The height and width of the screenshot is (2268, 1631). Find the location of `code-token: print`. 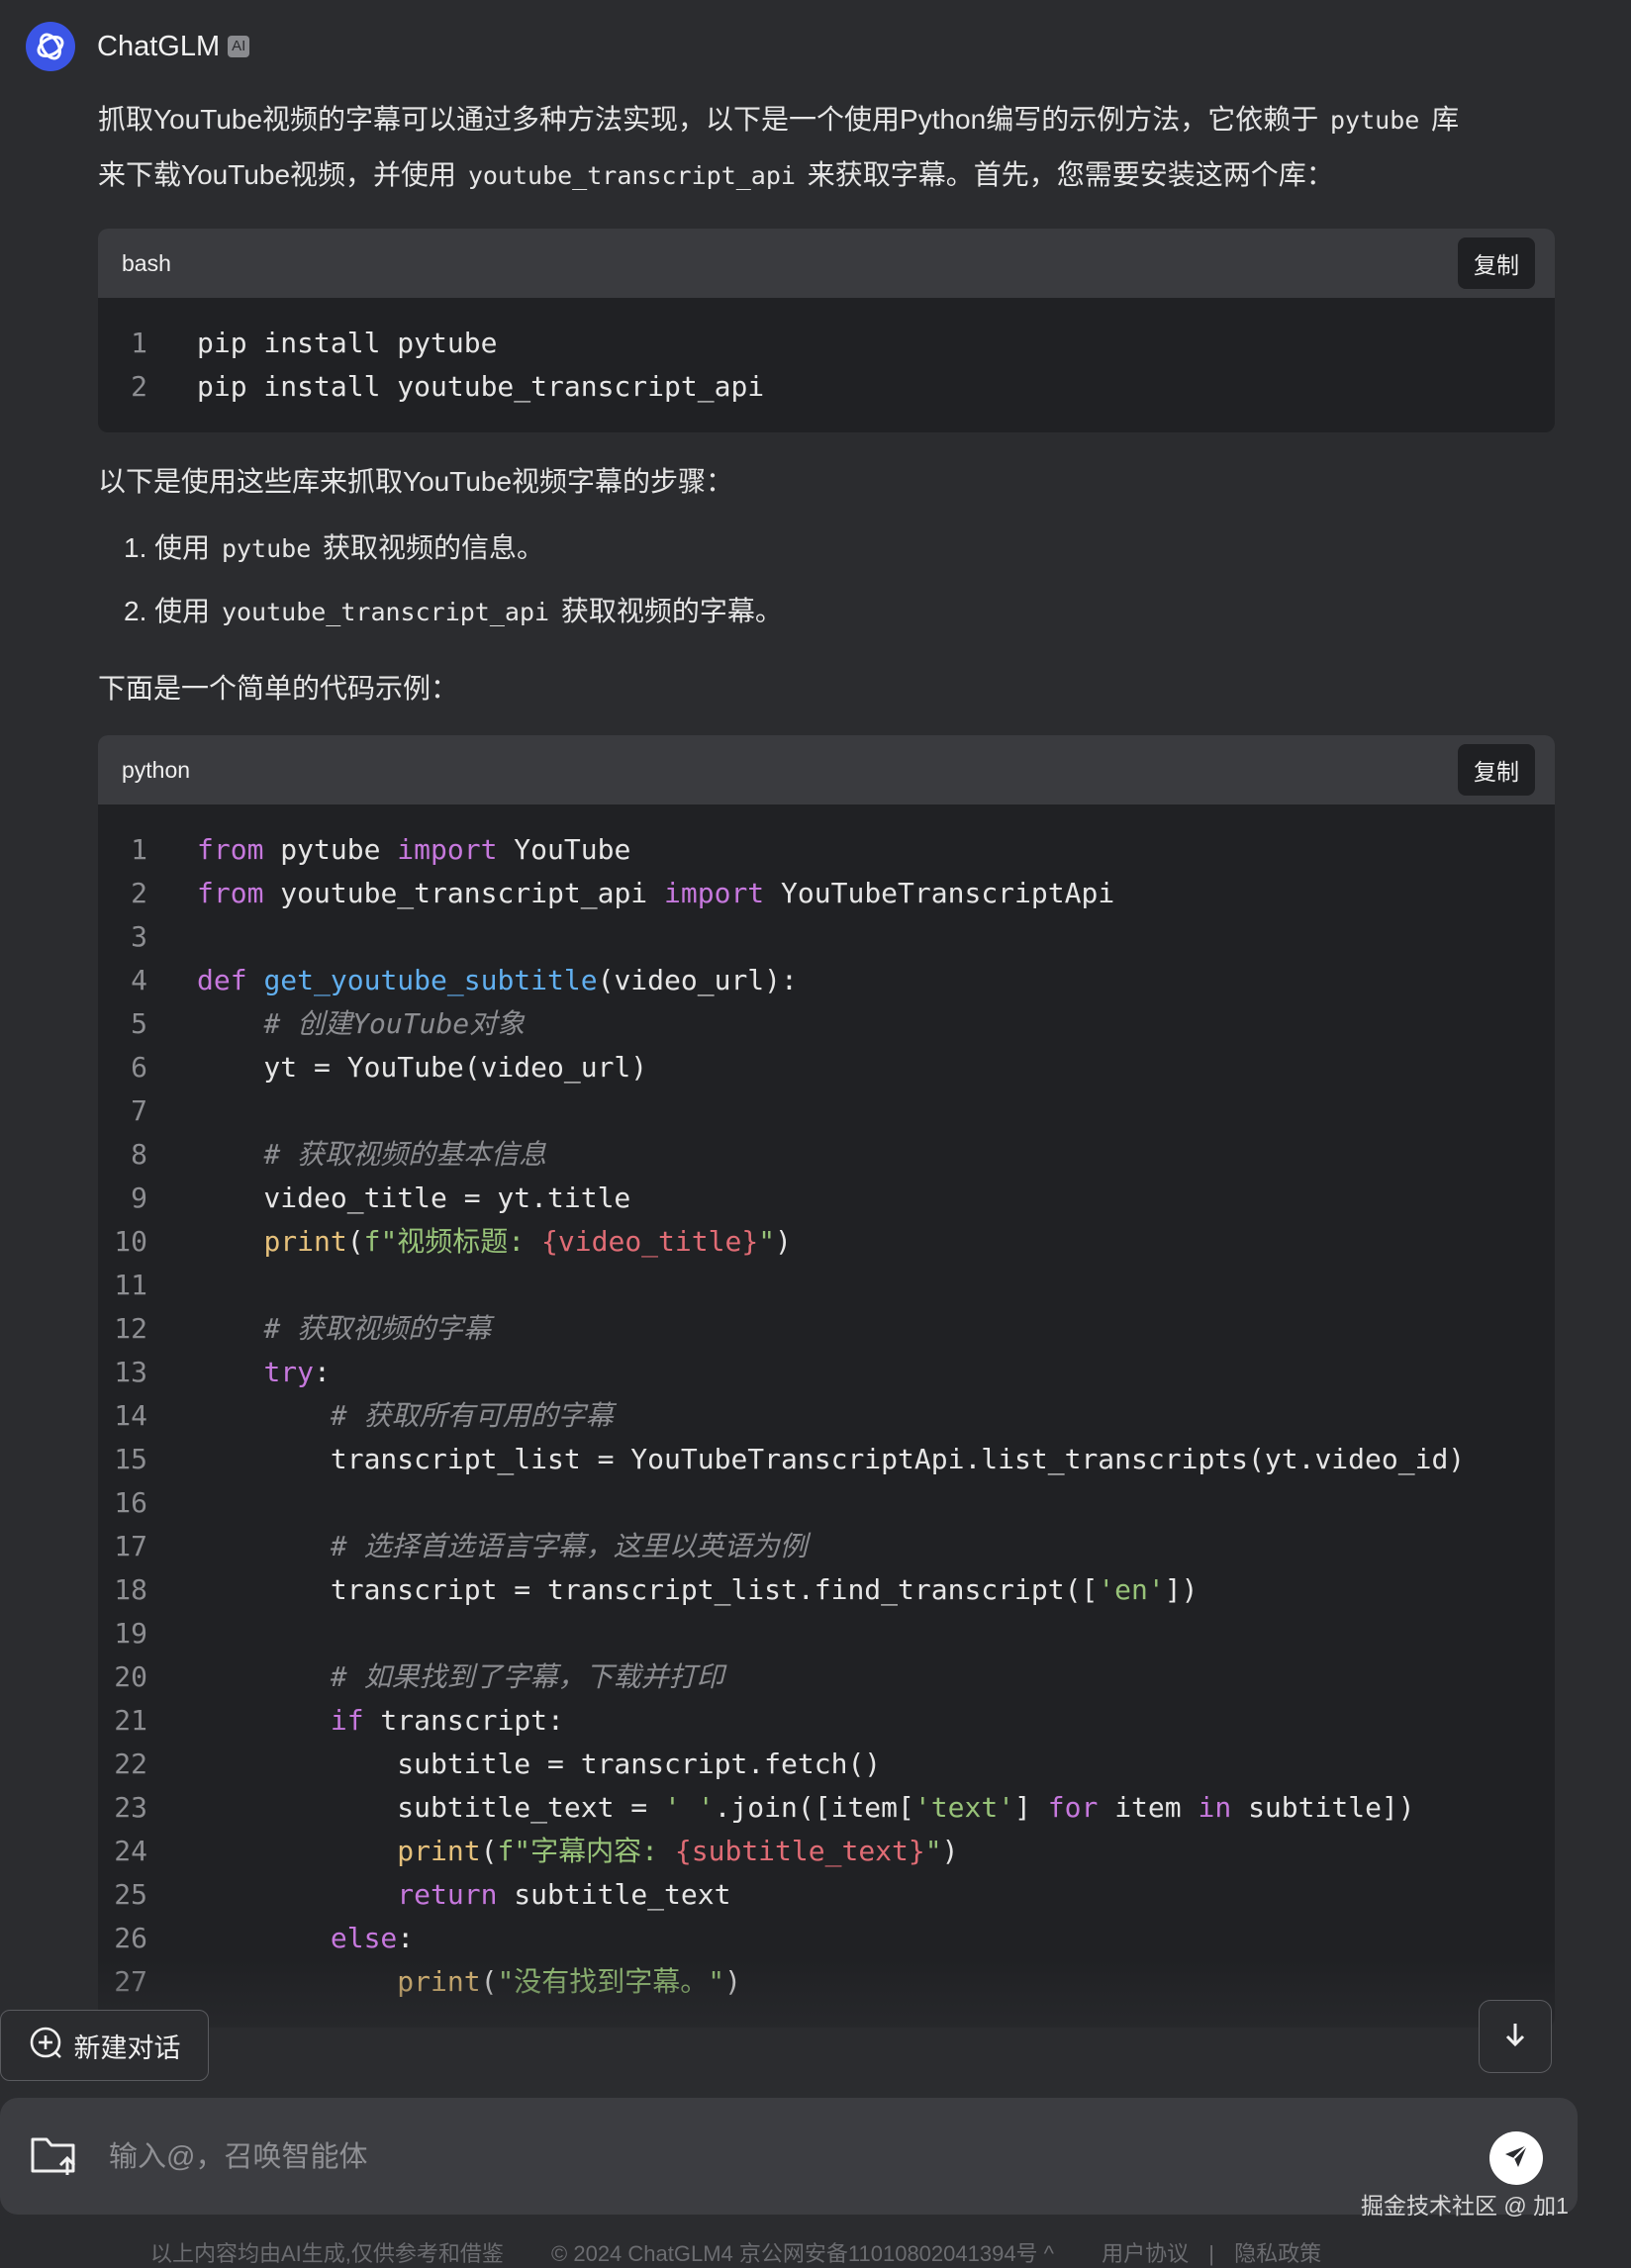

code-token: print is located at coordinates (439, 1851).